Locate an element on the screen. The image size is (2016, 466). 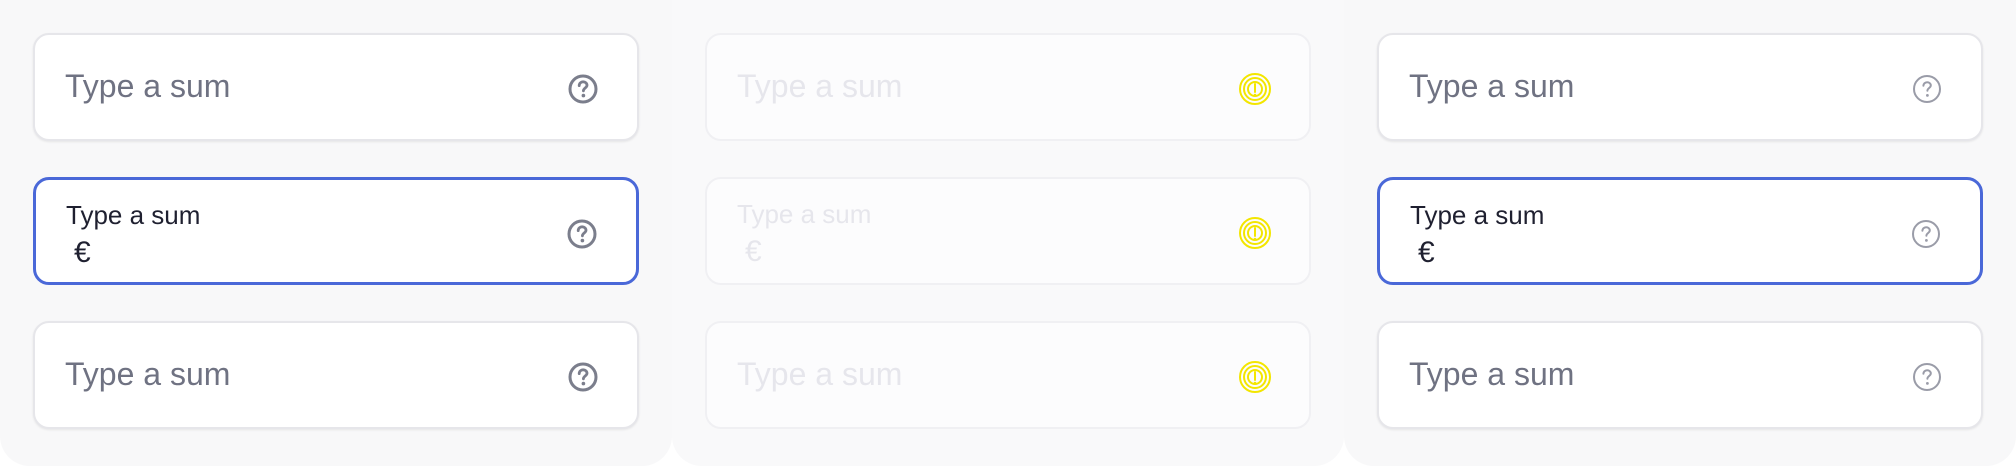
sum-input-disabled-filled: Type a sum € is located at coordinates (1008, 231).